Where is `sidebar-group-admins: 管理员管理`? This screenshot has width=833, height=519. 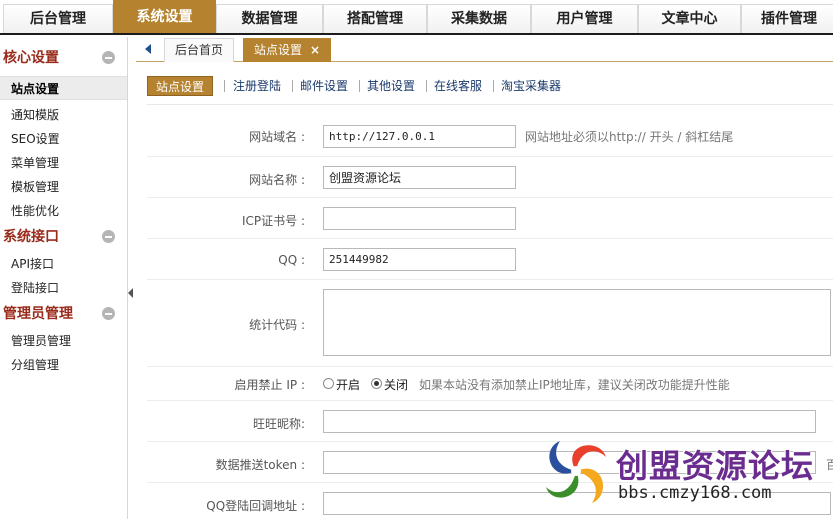
sidebar-group-admins: 管理员管理 is located at coordinates (63, 313).